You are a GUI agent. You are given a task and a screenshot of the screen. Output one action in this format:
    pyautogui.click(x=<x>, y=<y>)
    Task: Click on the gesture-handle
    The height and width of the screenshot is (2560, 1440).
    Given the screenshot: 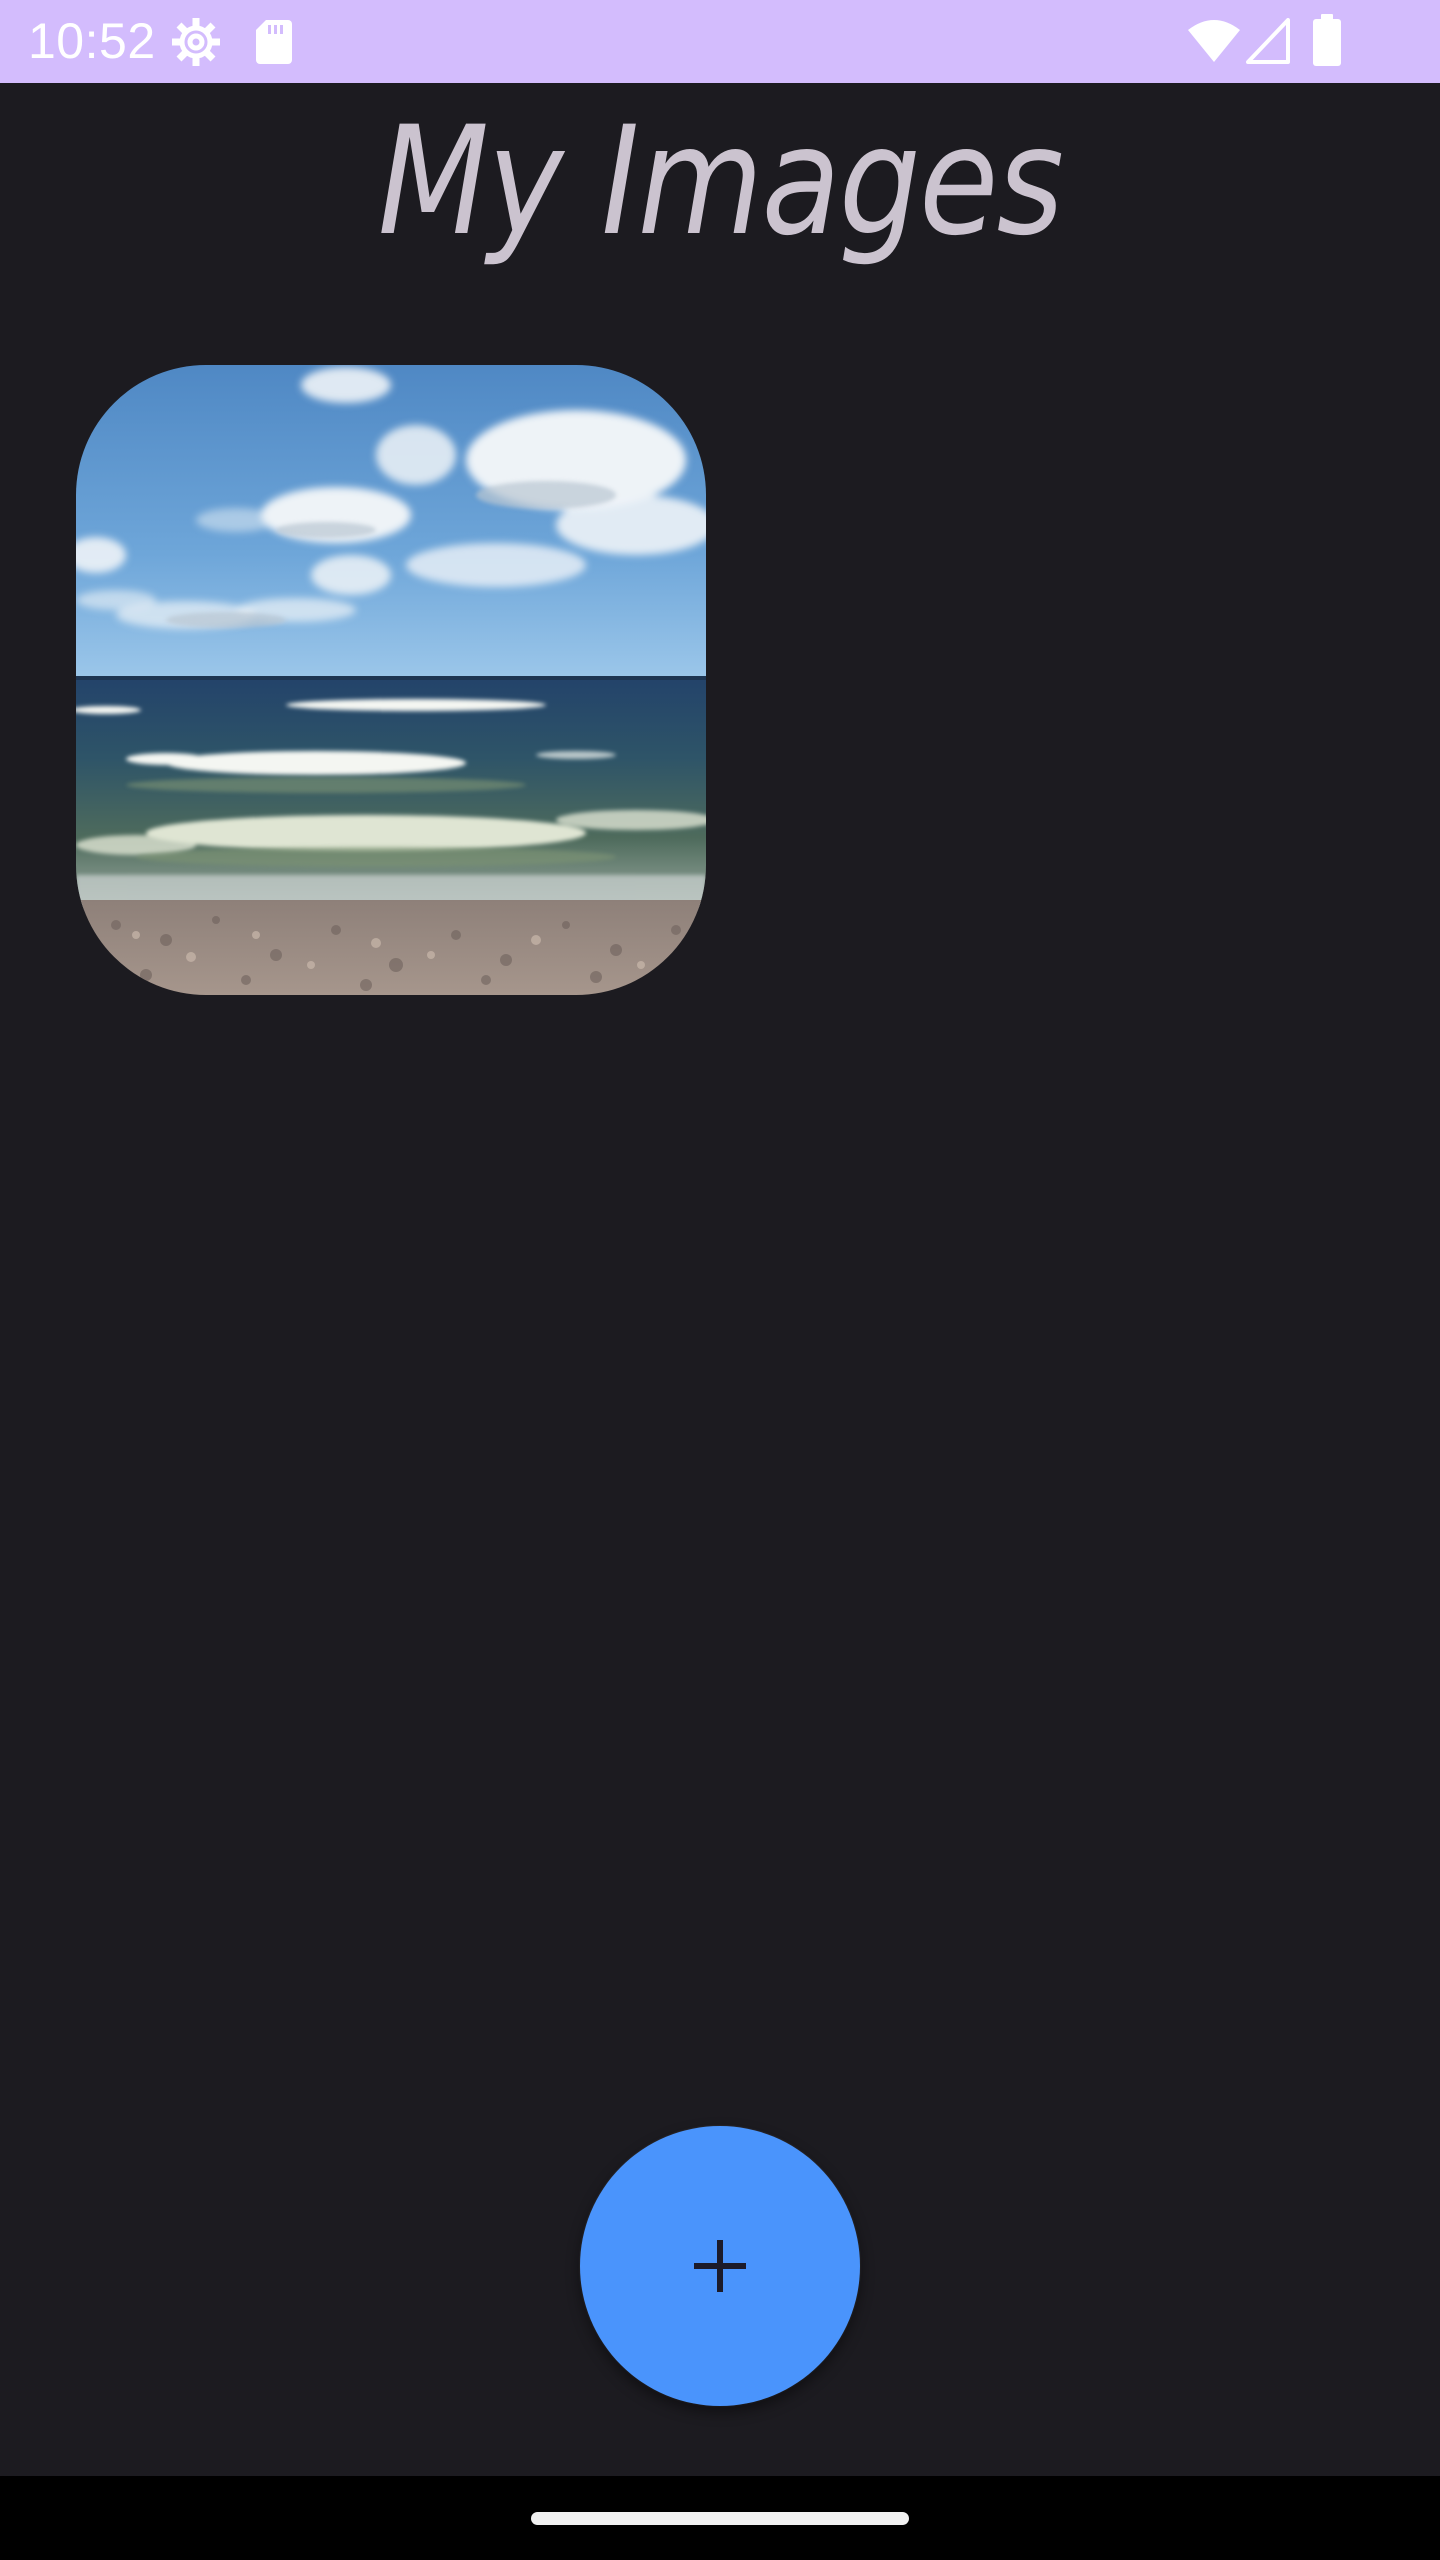 What is the action you would take?
    pyautogui.click(x=720, y=2518)
    